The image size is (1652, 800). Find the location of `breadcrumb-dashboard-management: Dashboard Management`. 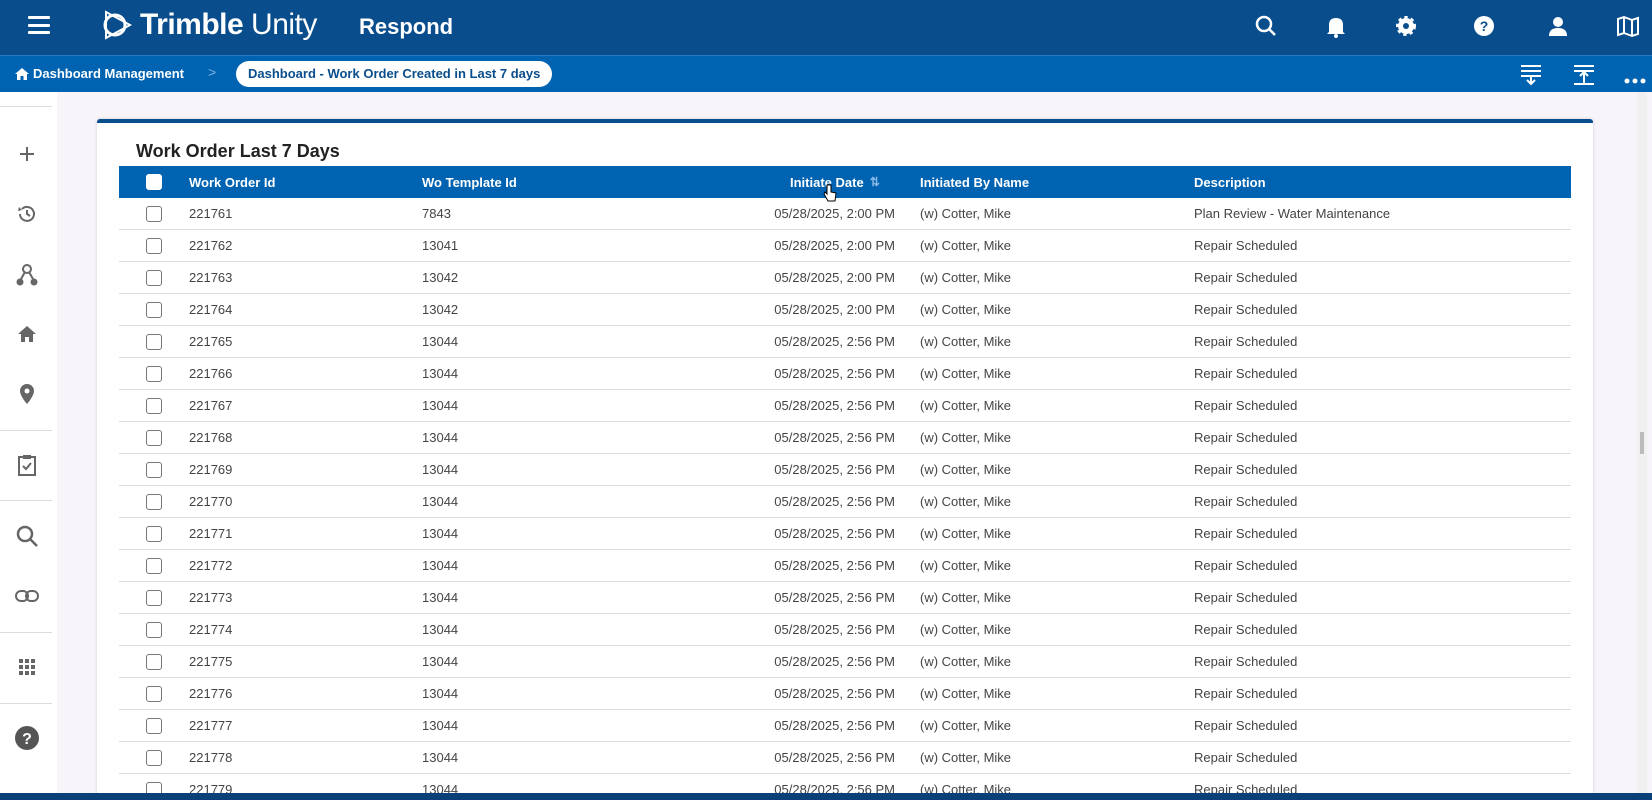

breadcrumb-dashboard-management: Dashboard Management is located at coordinates (99, 73).